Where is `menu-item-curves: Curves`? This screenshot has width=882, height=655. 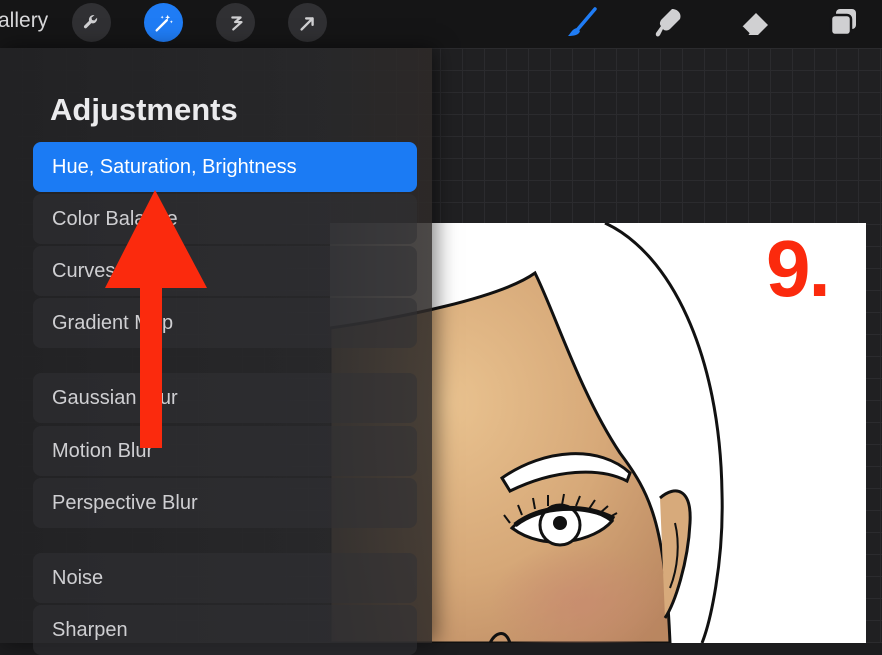 menu-item-curves: Curves is located at coordinates (225, 271).